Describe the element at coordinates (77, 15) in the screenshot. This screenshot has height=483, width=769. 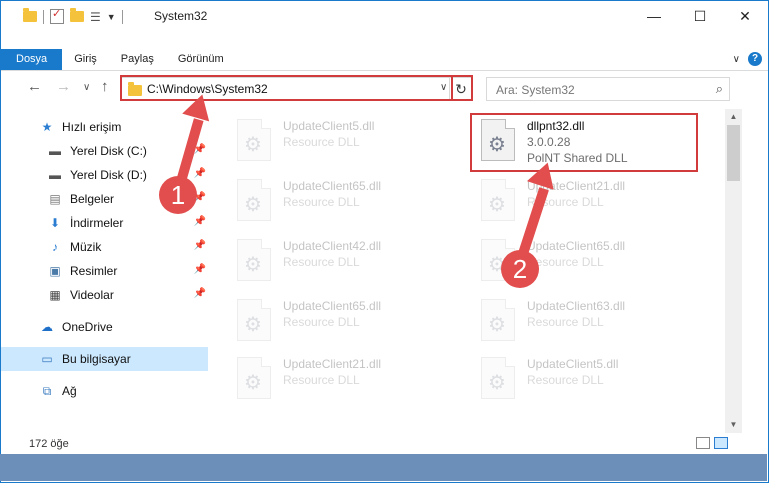
I see `new-folder-icon` at that location.